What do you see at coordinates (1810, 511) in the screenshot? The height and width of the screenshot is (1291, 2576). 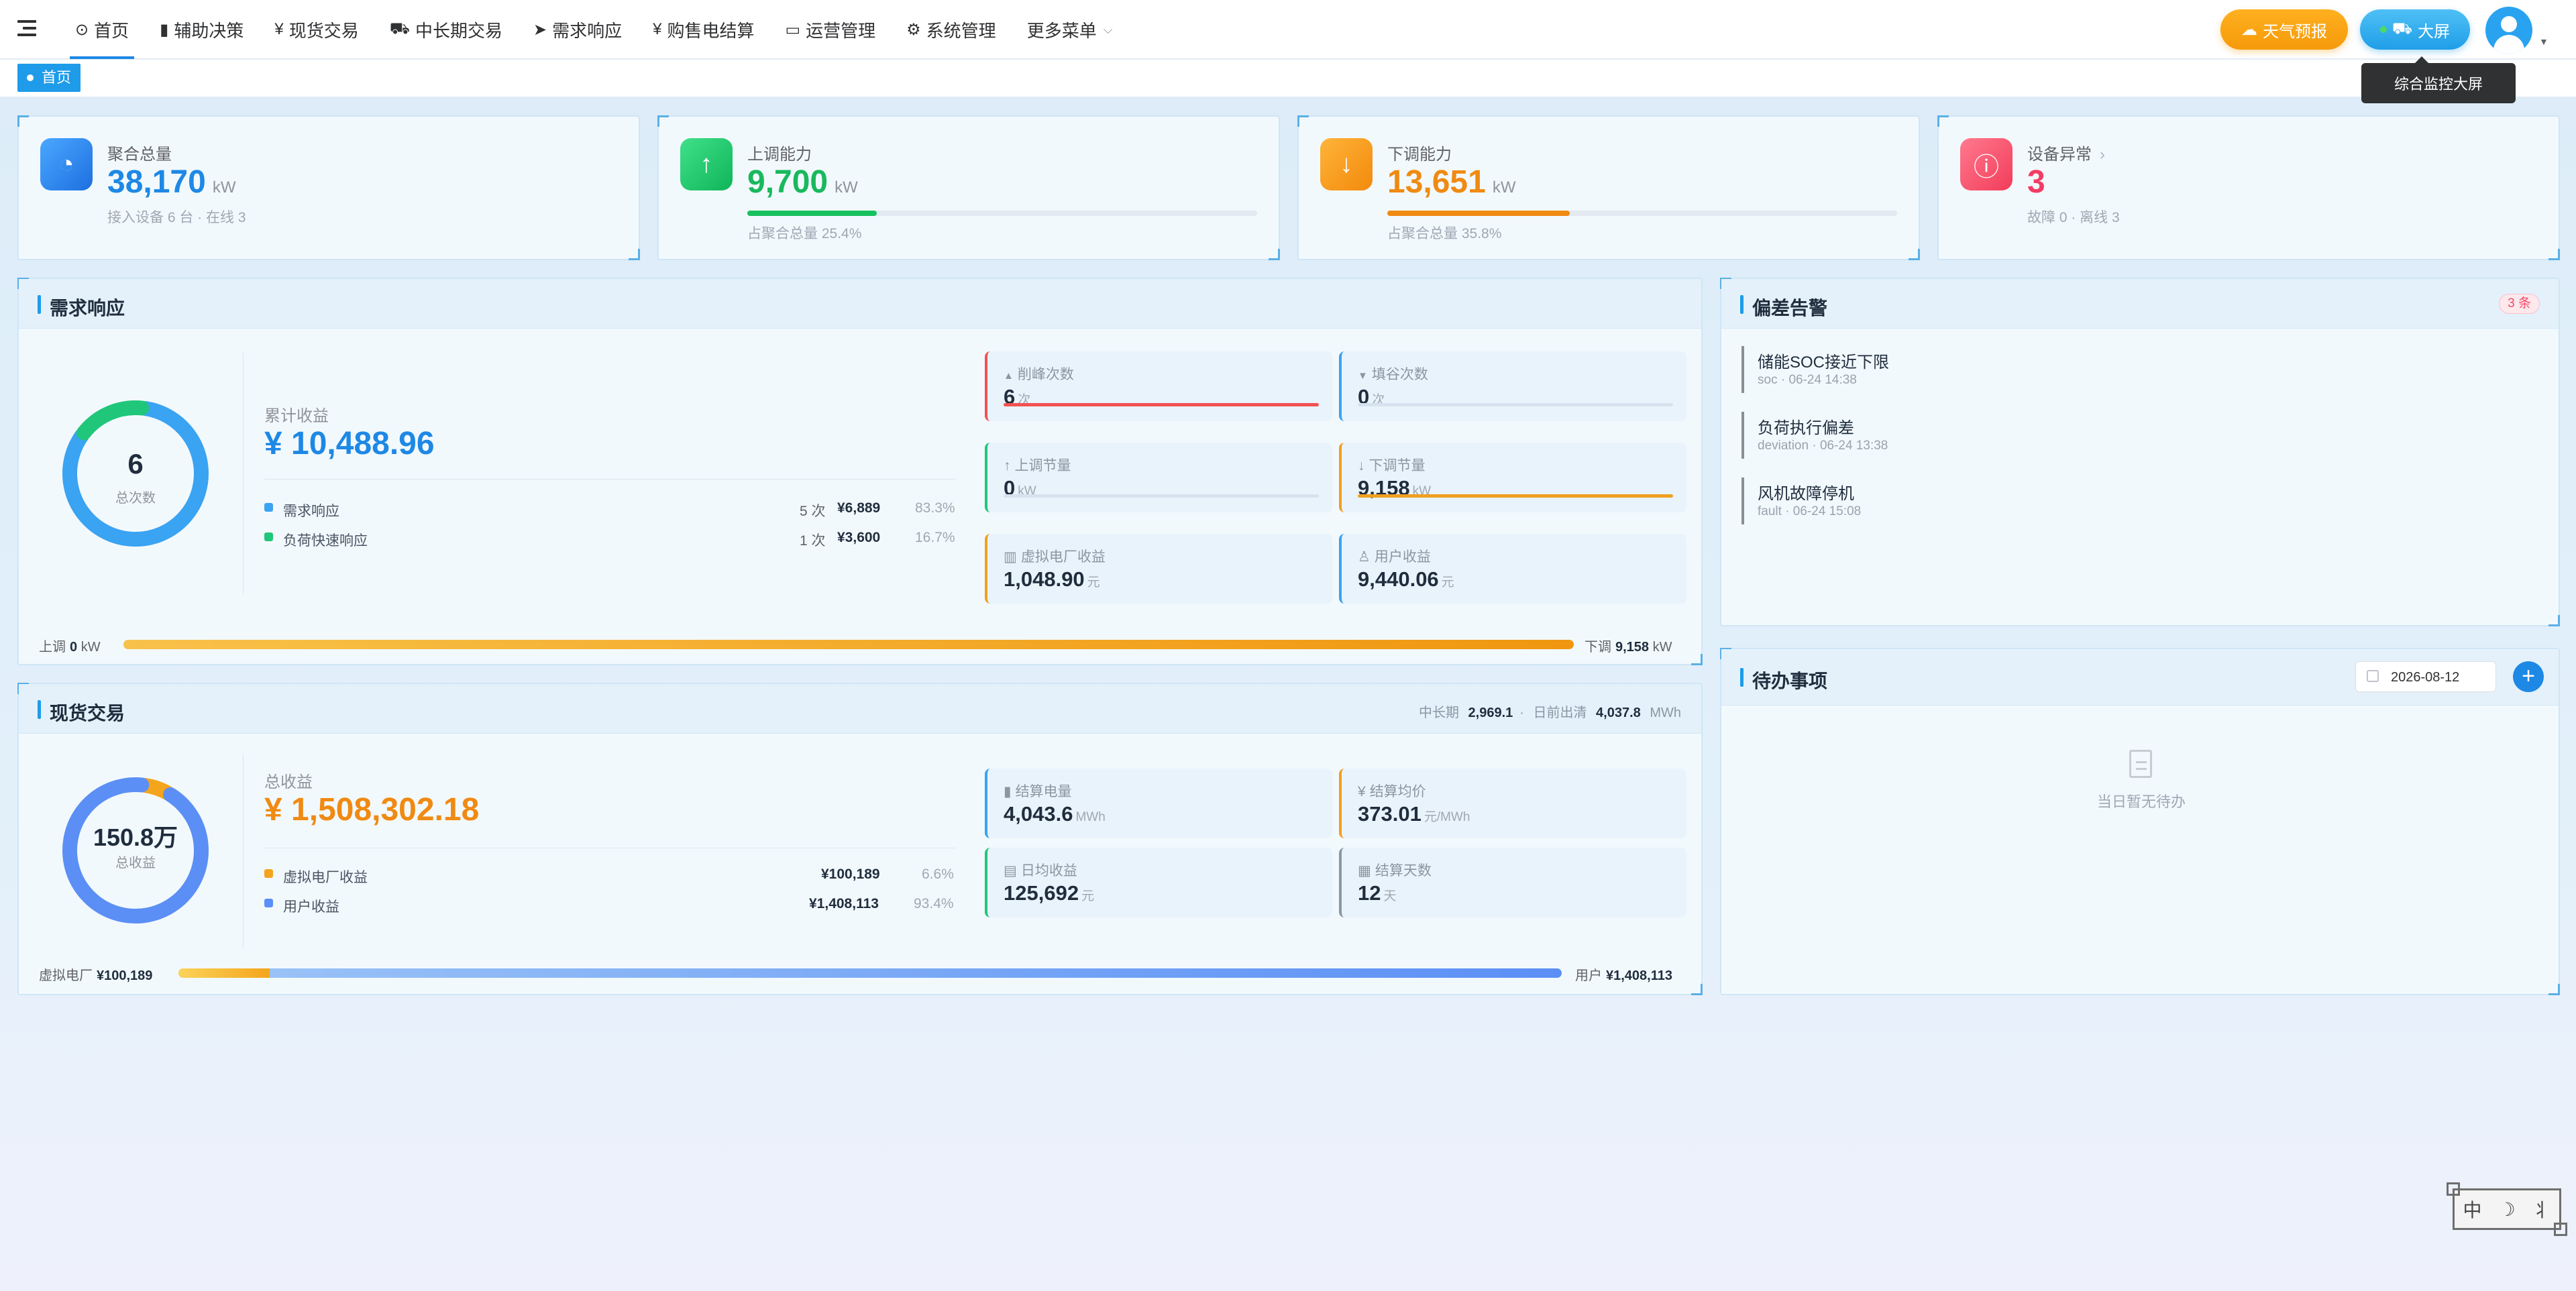 I see `alert-meta: fault · 06-24 15:08` at bounding box center [1810, 511].